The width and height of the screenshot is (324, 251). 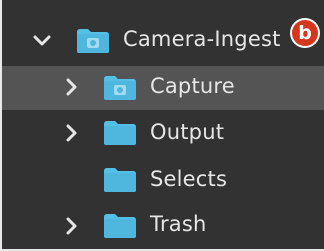 What do you see at coordinates (305, 33) in the screenshot?
I see `callout-badge: b` at bounding box center [305, 33].